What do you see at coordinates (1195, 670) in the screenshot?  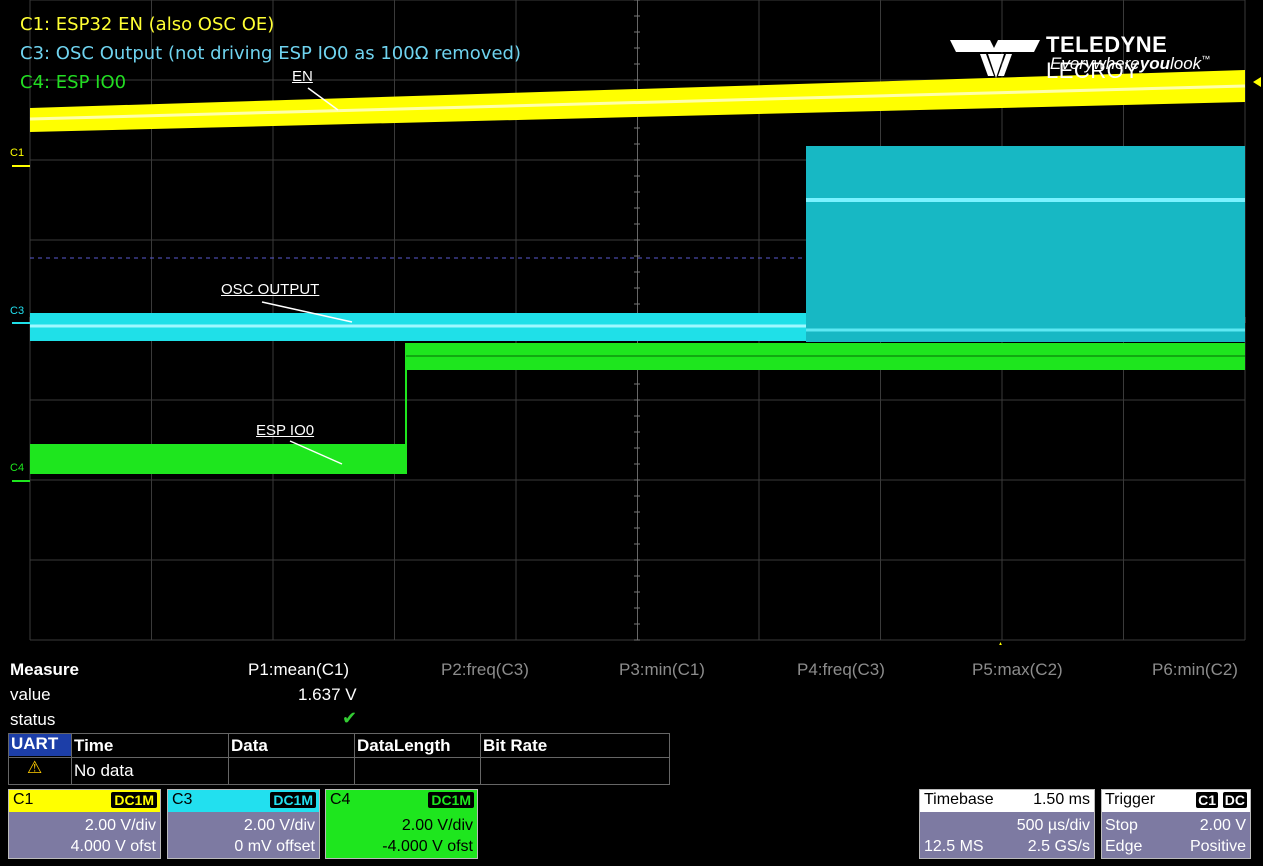 I see `param-p6: P6:min(C2)` at bounding box center [1195, 670].